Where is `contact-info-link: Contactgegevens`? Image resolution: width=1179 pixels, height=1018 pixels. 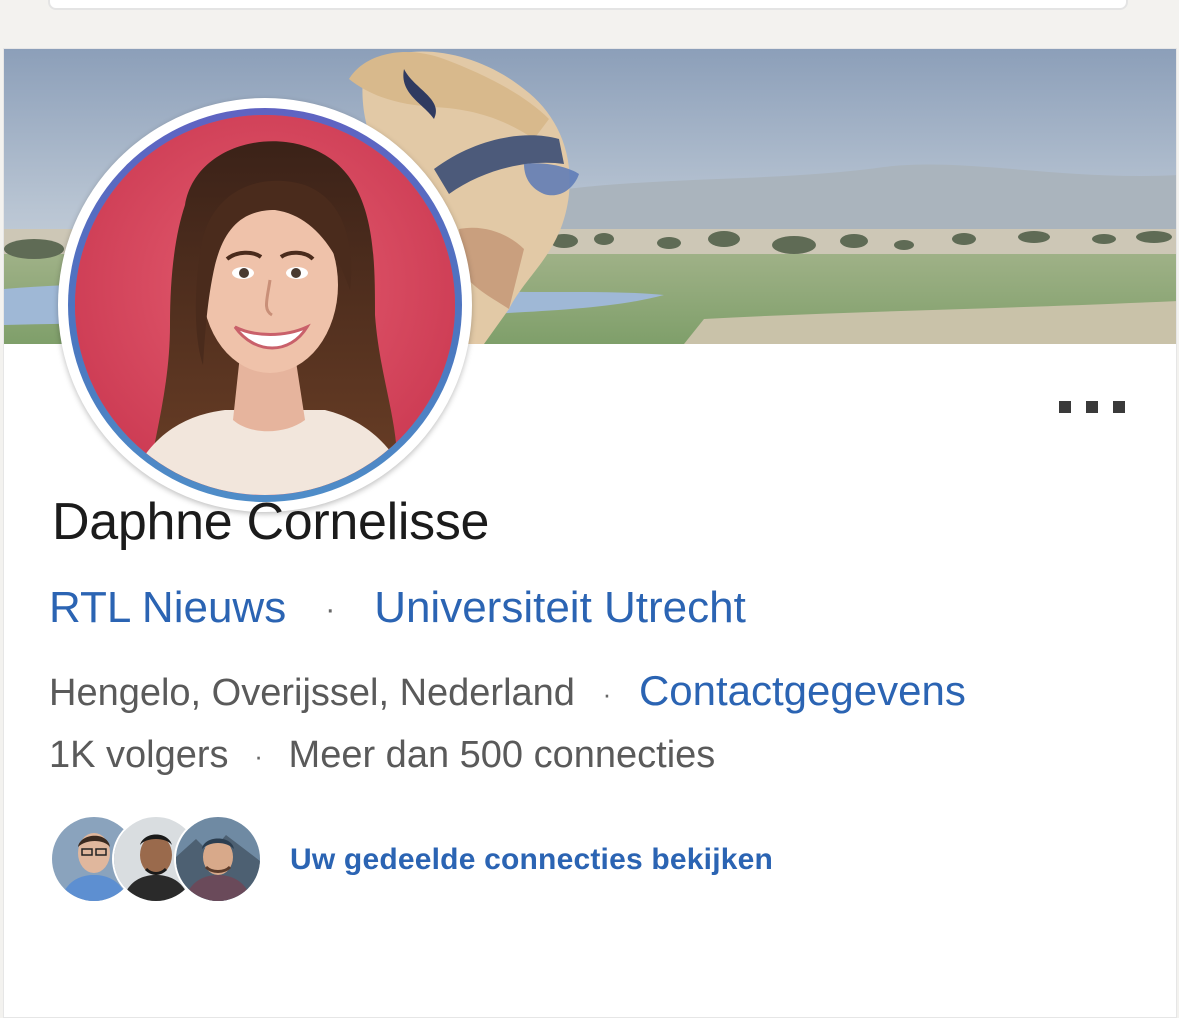 contact-info-link: Contactgegevens is located at coordinates (802, 690).